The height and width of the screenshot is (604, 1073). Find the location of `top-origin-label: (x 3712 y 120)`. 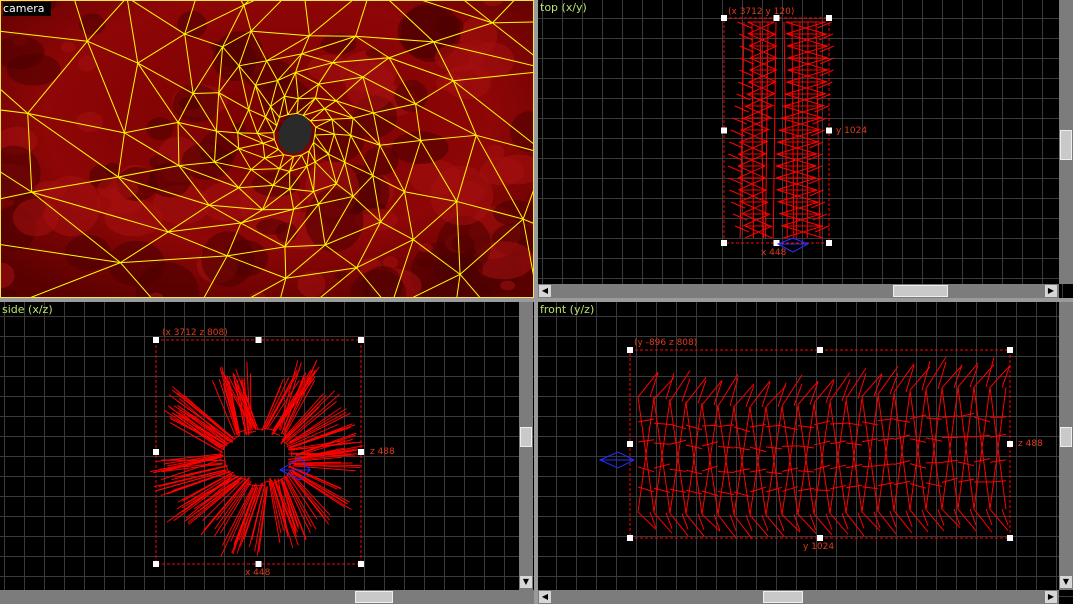

top-origin-label: (x 3712 y 120) is located at coordinates (761, 12).